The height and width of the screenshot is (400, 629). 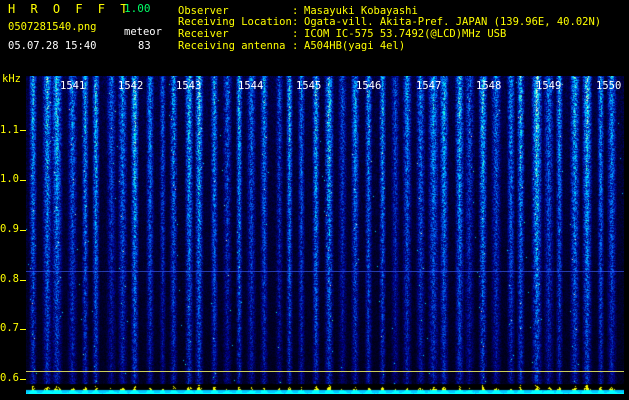 I want to click on y-tick-label-0-9: 0.9, so click(x=9, y=229).